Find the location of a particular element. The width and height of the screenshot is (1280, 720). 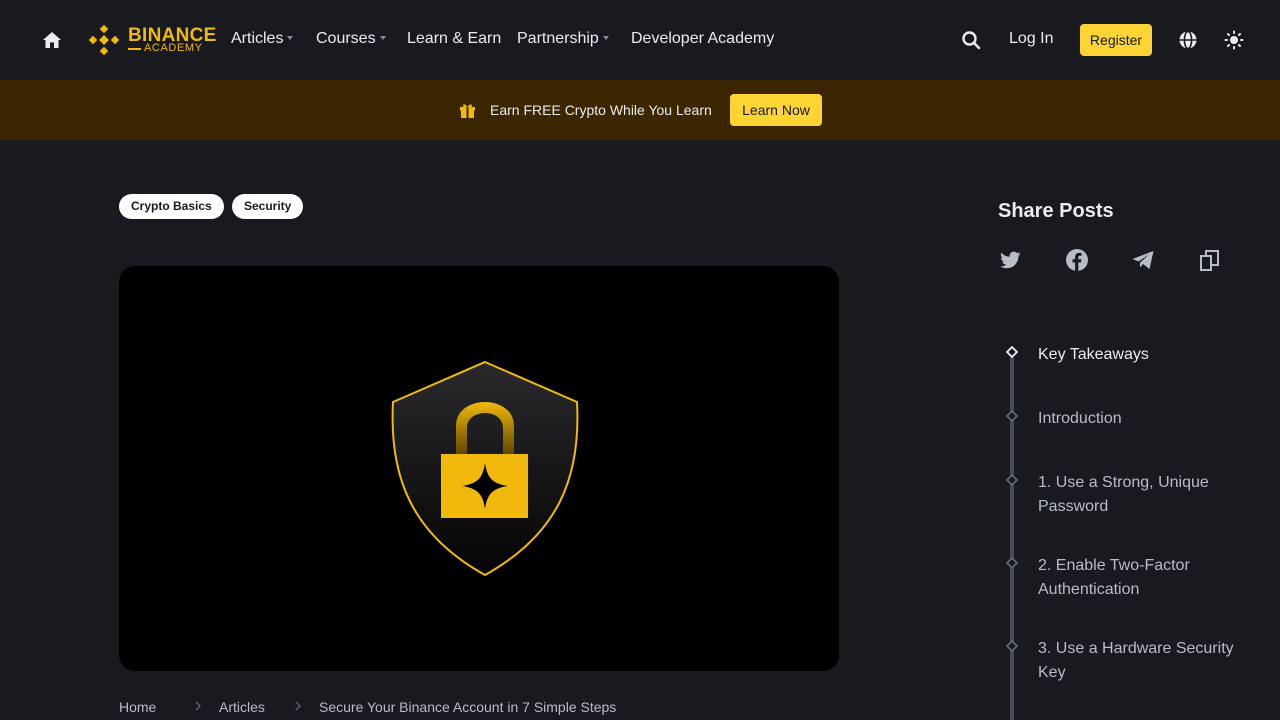

globe-icon is located at coordinates (1188, 40).